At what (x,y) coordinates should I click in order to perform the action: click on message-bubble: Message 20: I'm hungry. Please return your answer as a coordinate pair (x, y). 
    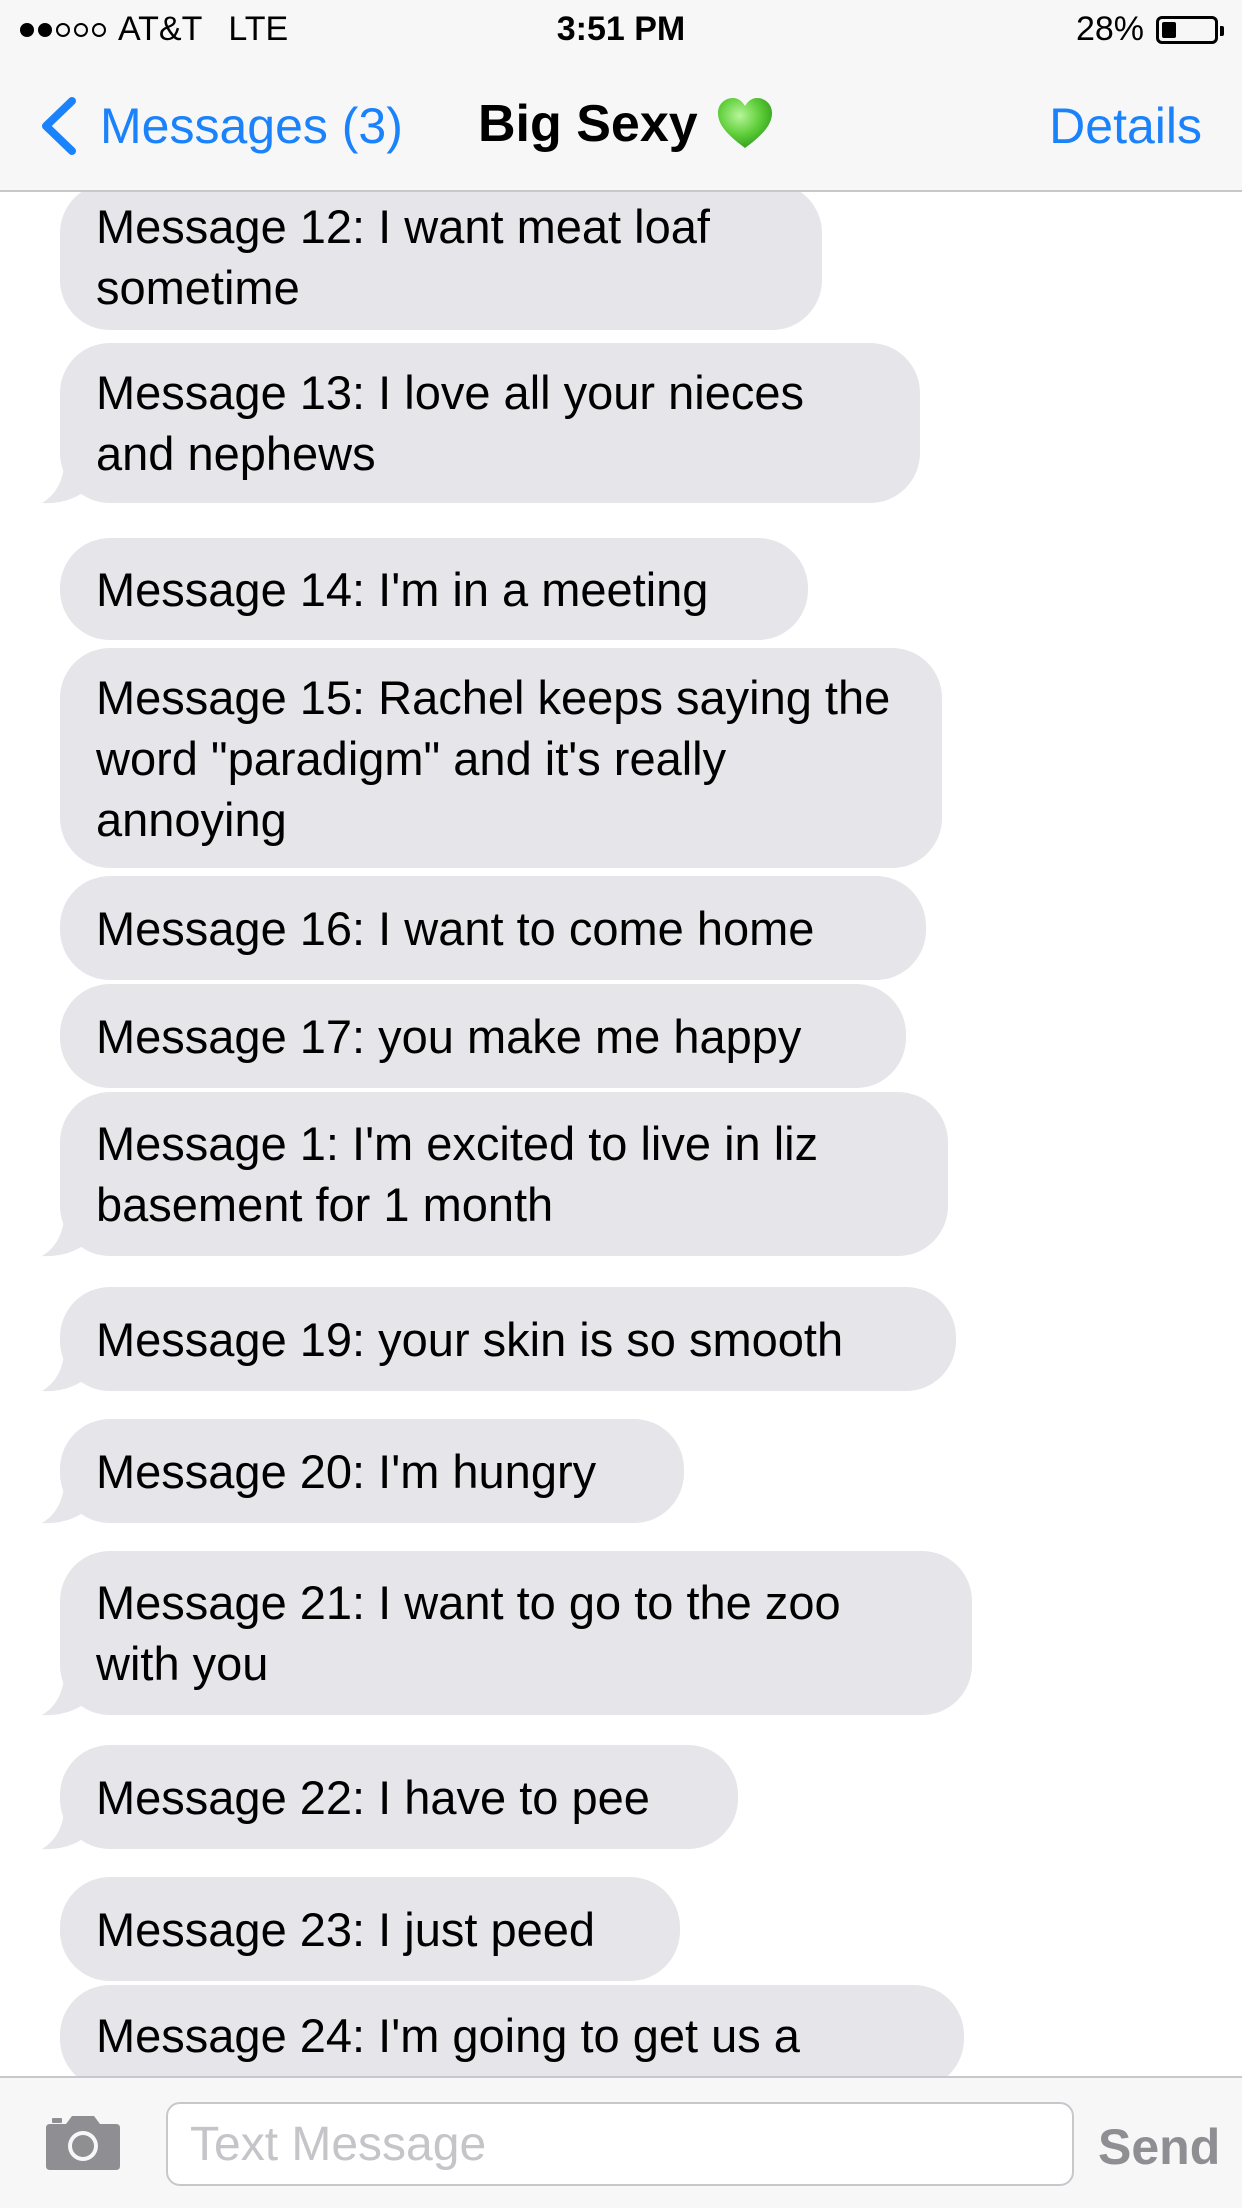
    Looking at the image, I should click on (363, 1471).